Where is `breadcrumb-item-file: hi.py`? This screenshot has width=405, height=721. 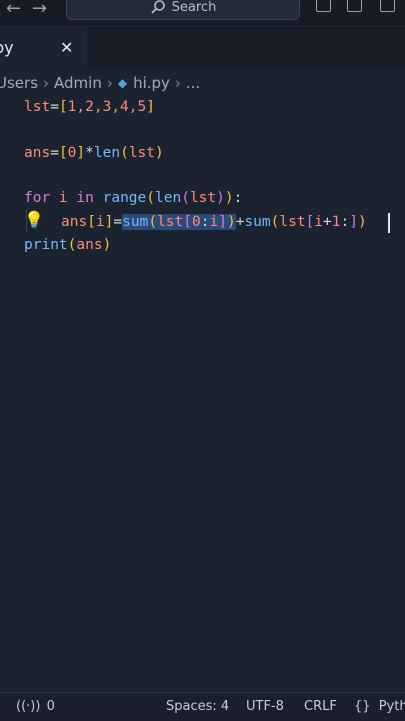
breadcrumb-item-file: hi.py is located at coordinates (151, 83).